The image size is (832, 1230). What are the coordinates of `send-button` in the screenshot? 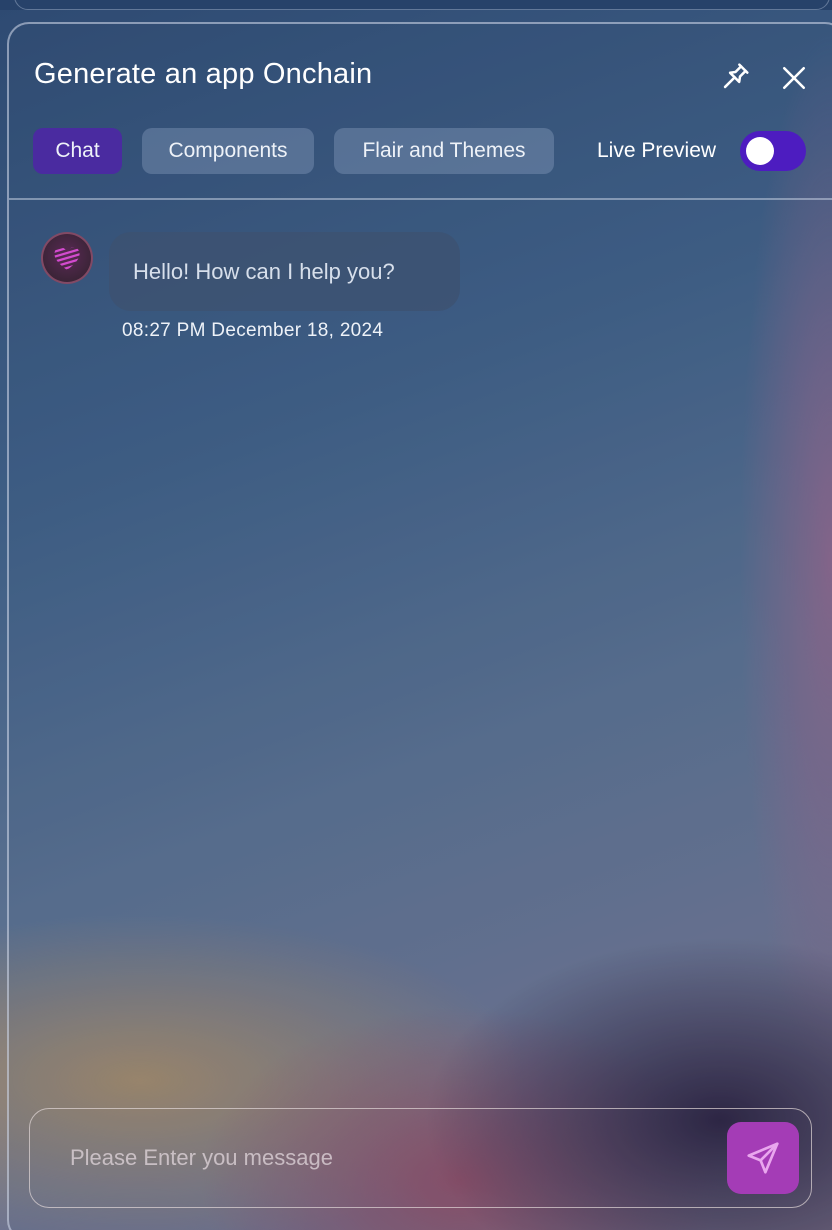 It's located at (763, 1158).